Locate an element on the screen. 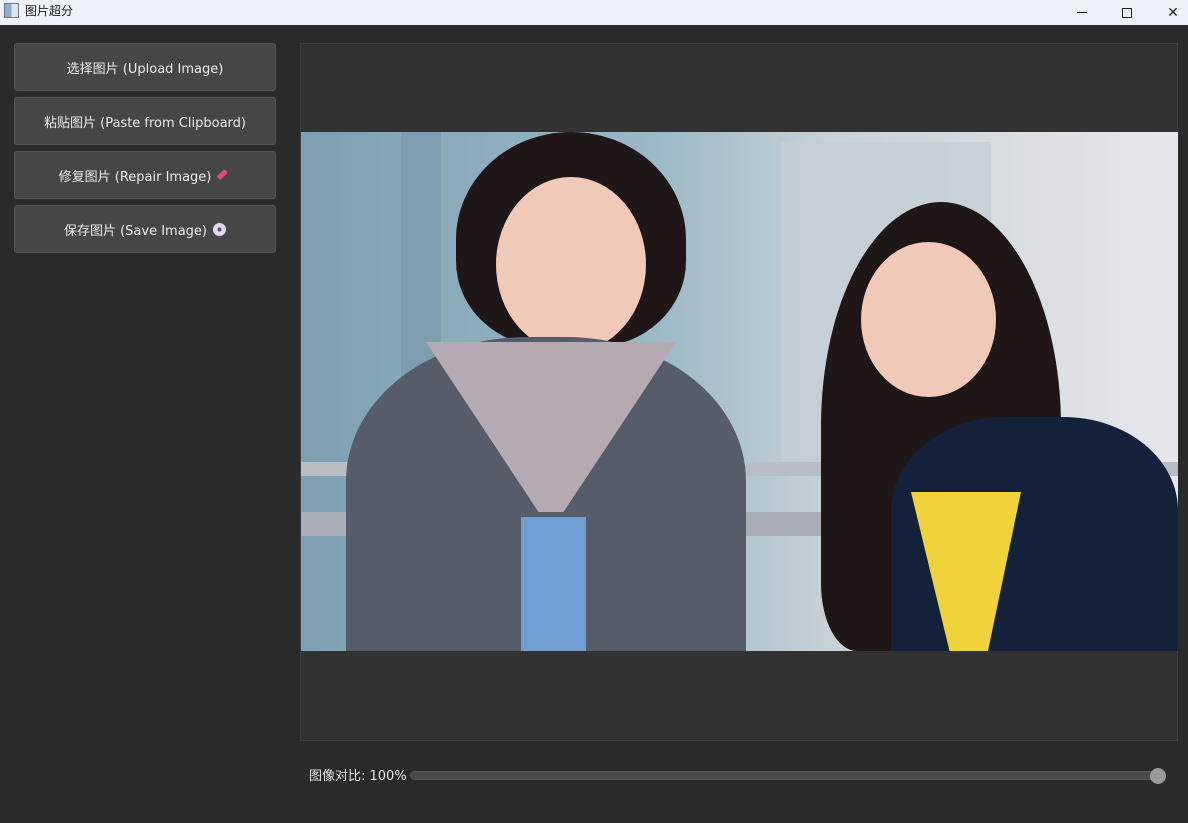 This screenshot has width=1188, height=823. save-image-label: 保存图片 (Save Image) is located at coordinates (135, 231).